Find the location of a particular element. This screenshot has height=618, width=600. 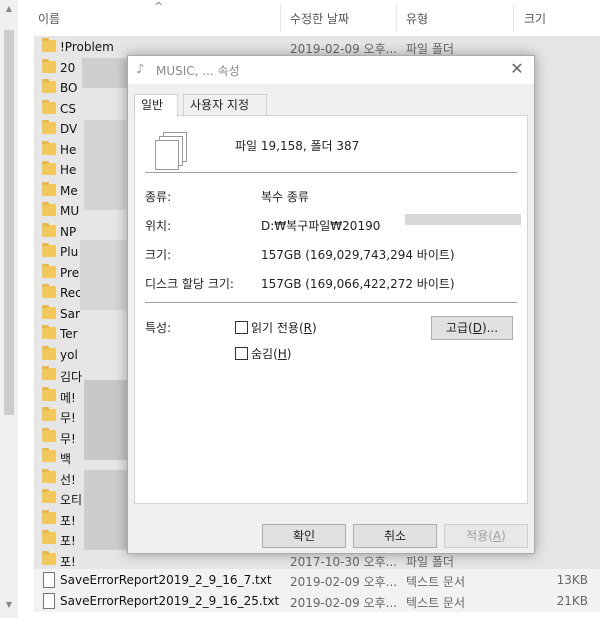

item-name: 김다 is located at coordinates (71, 377).